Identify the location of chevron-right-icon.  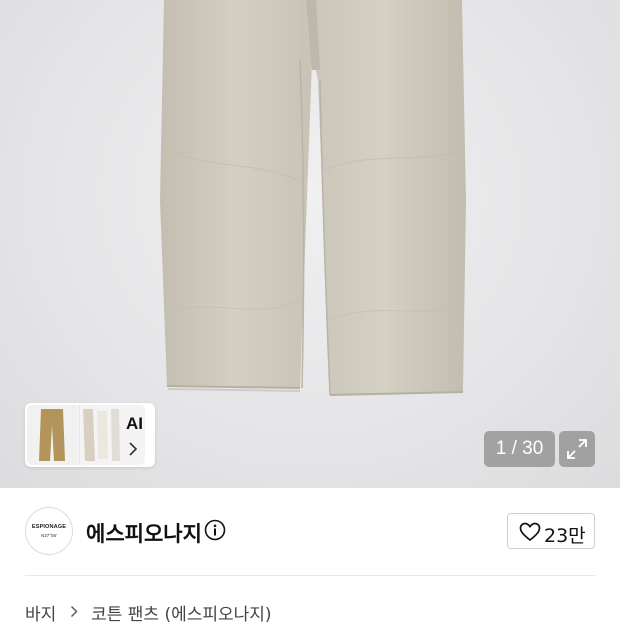
(133, 451).